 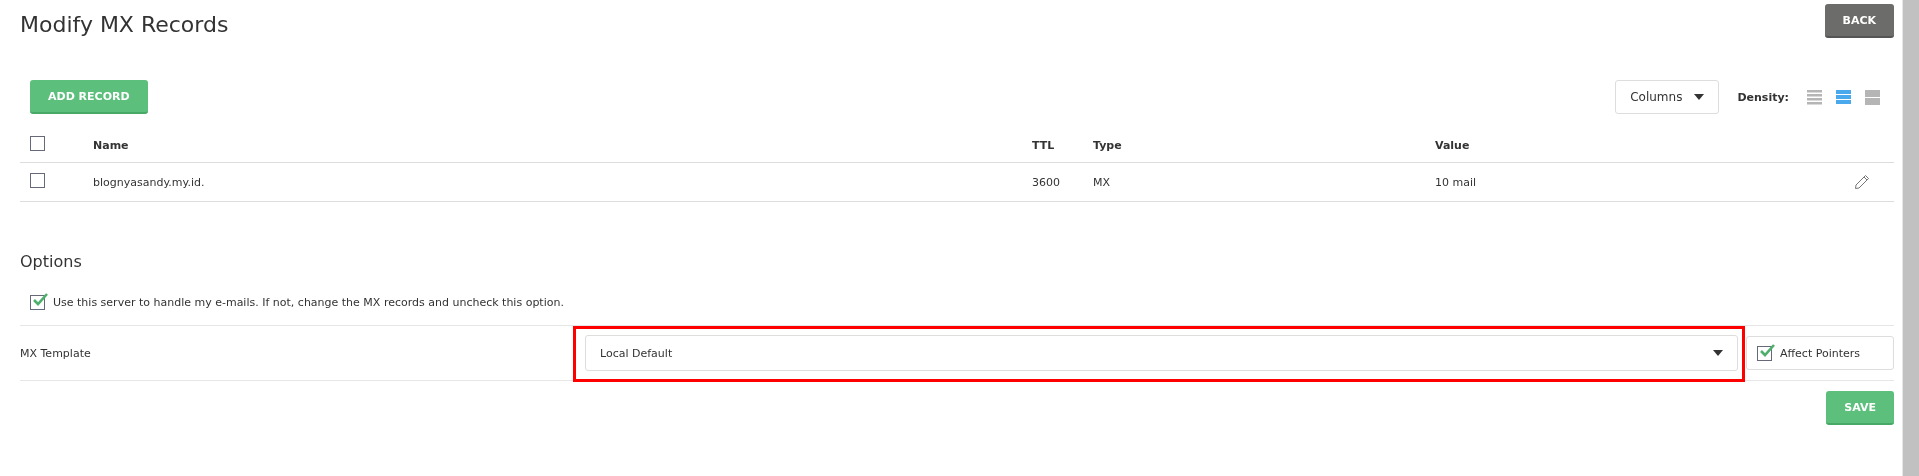 What do you see at coordinates (37, 143) in the screenshot?
I see `select-all-checkbox` at bounding box center [37, 143].